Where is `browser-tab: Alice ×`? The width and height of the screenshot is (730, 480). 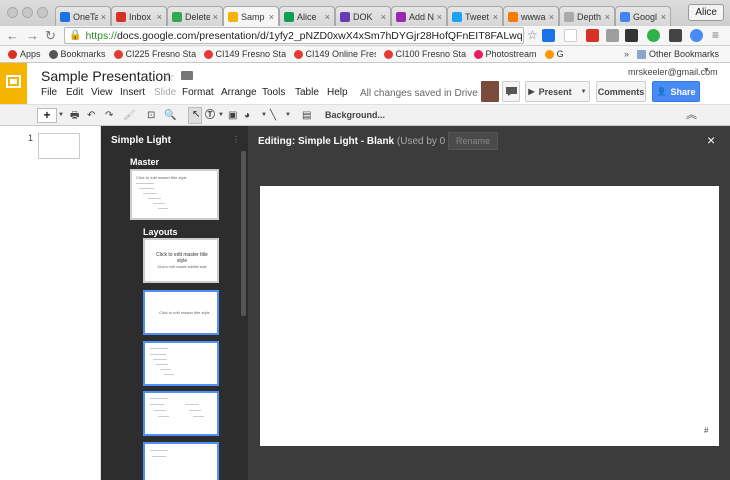
browser-tab: Alice × is located at coordinates (307, 16).